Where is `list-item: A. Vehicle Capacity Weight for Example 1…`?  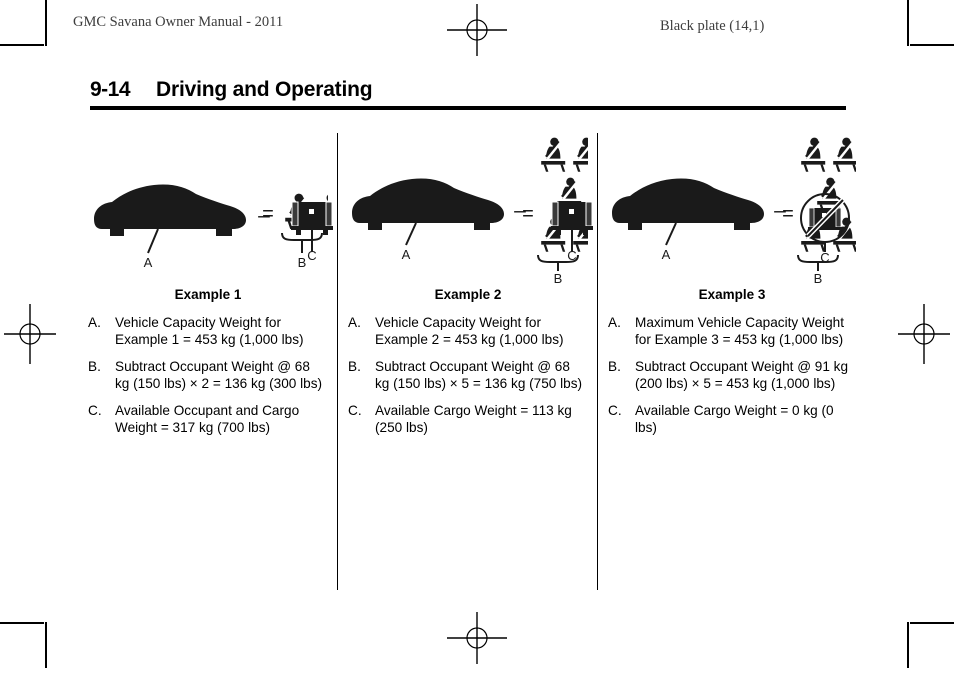
list-item: A. Vehicle Capacity Weight for Example 1… is located at coordinates (208, 331).